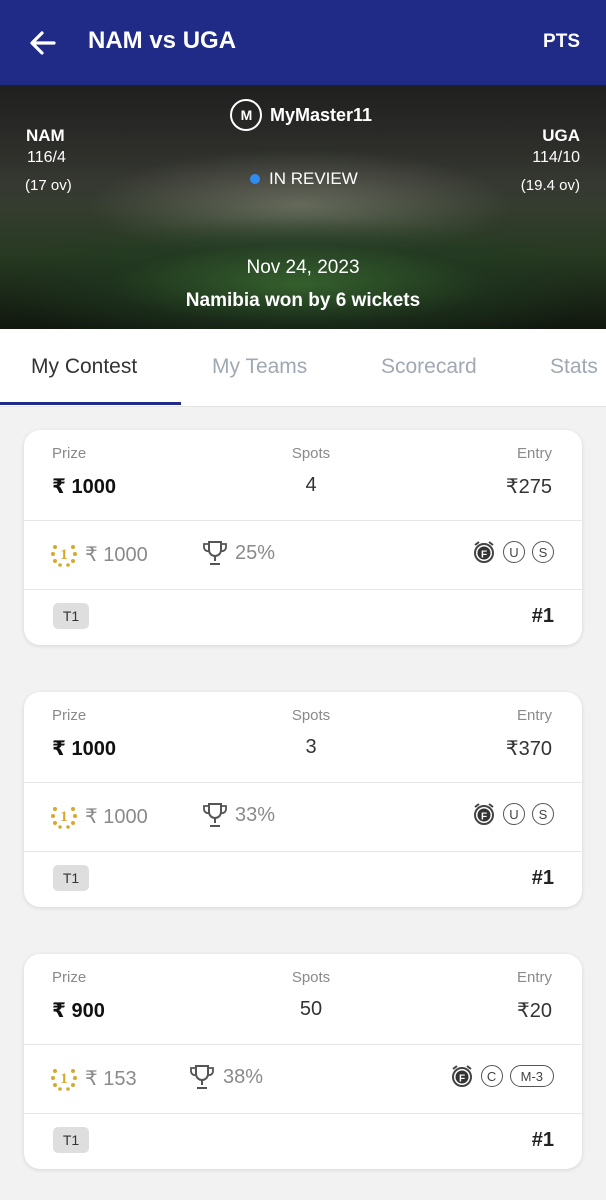 The image size is (606, 1200). Describe the element at coordinates (321, 114) in the screenshot. I see `brand-name: MyMaster11` at that location.